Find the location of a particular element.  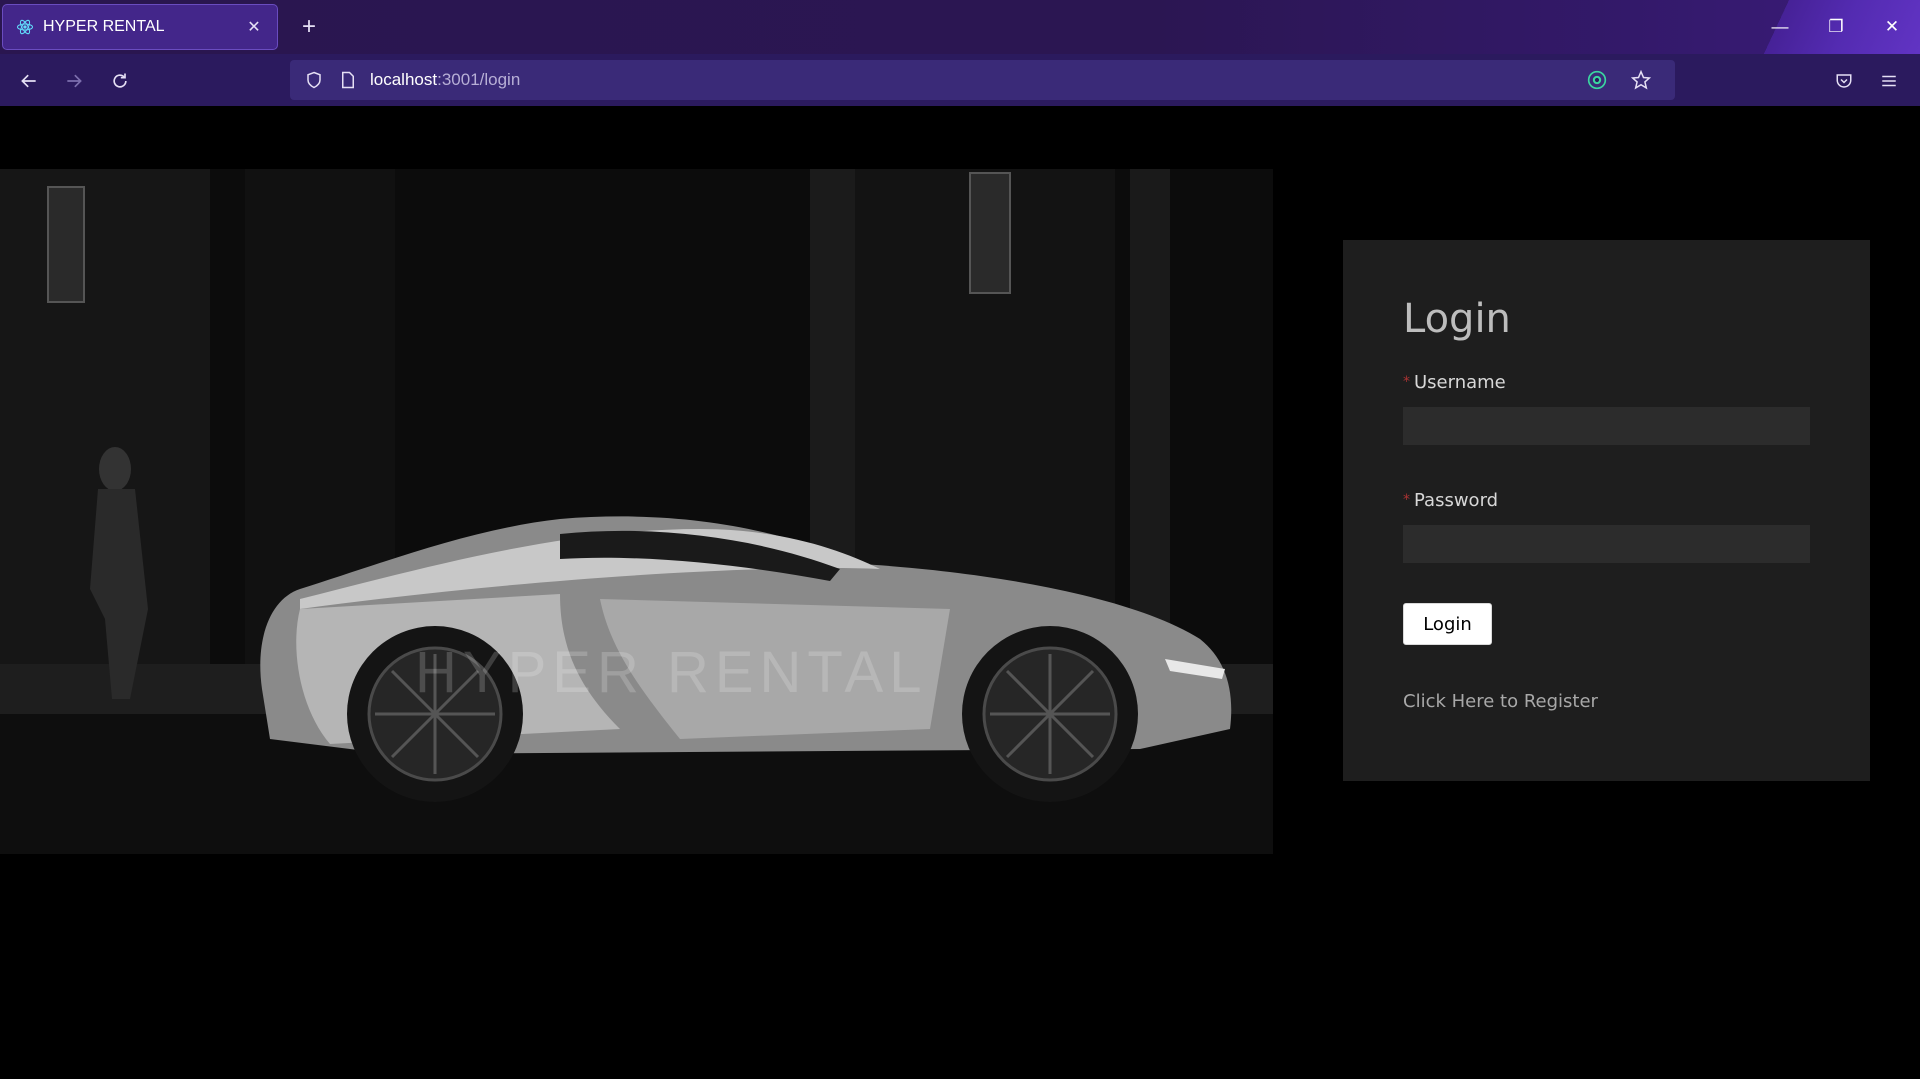

star-icon is located at coordinates (1641, 80).